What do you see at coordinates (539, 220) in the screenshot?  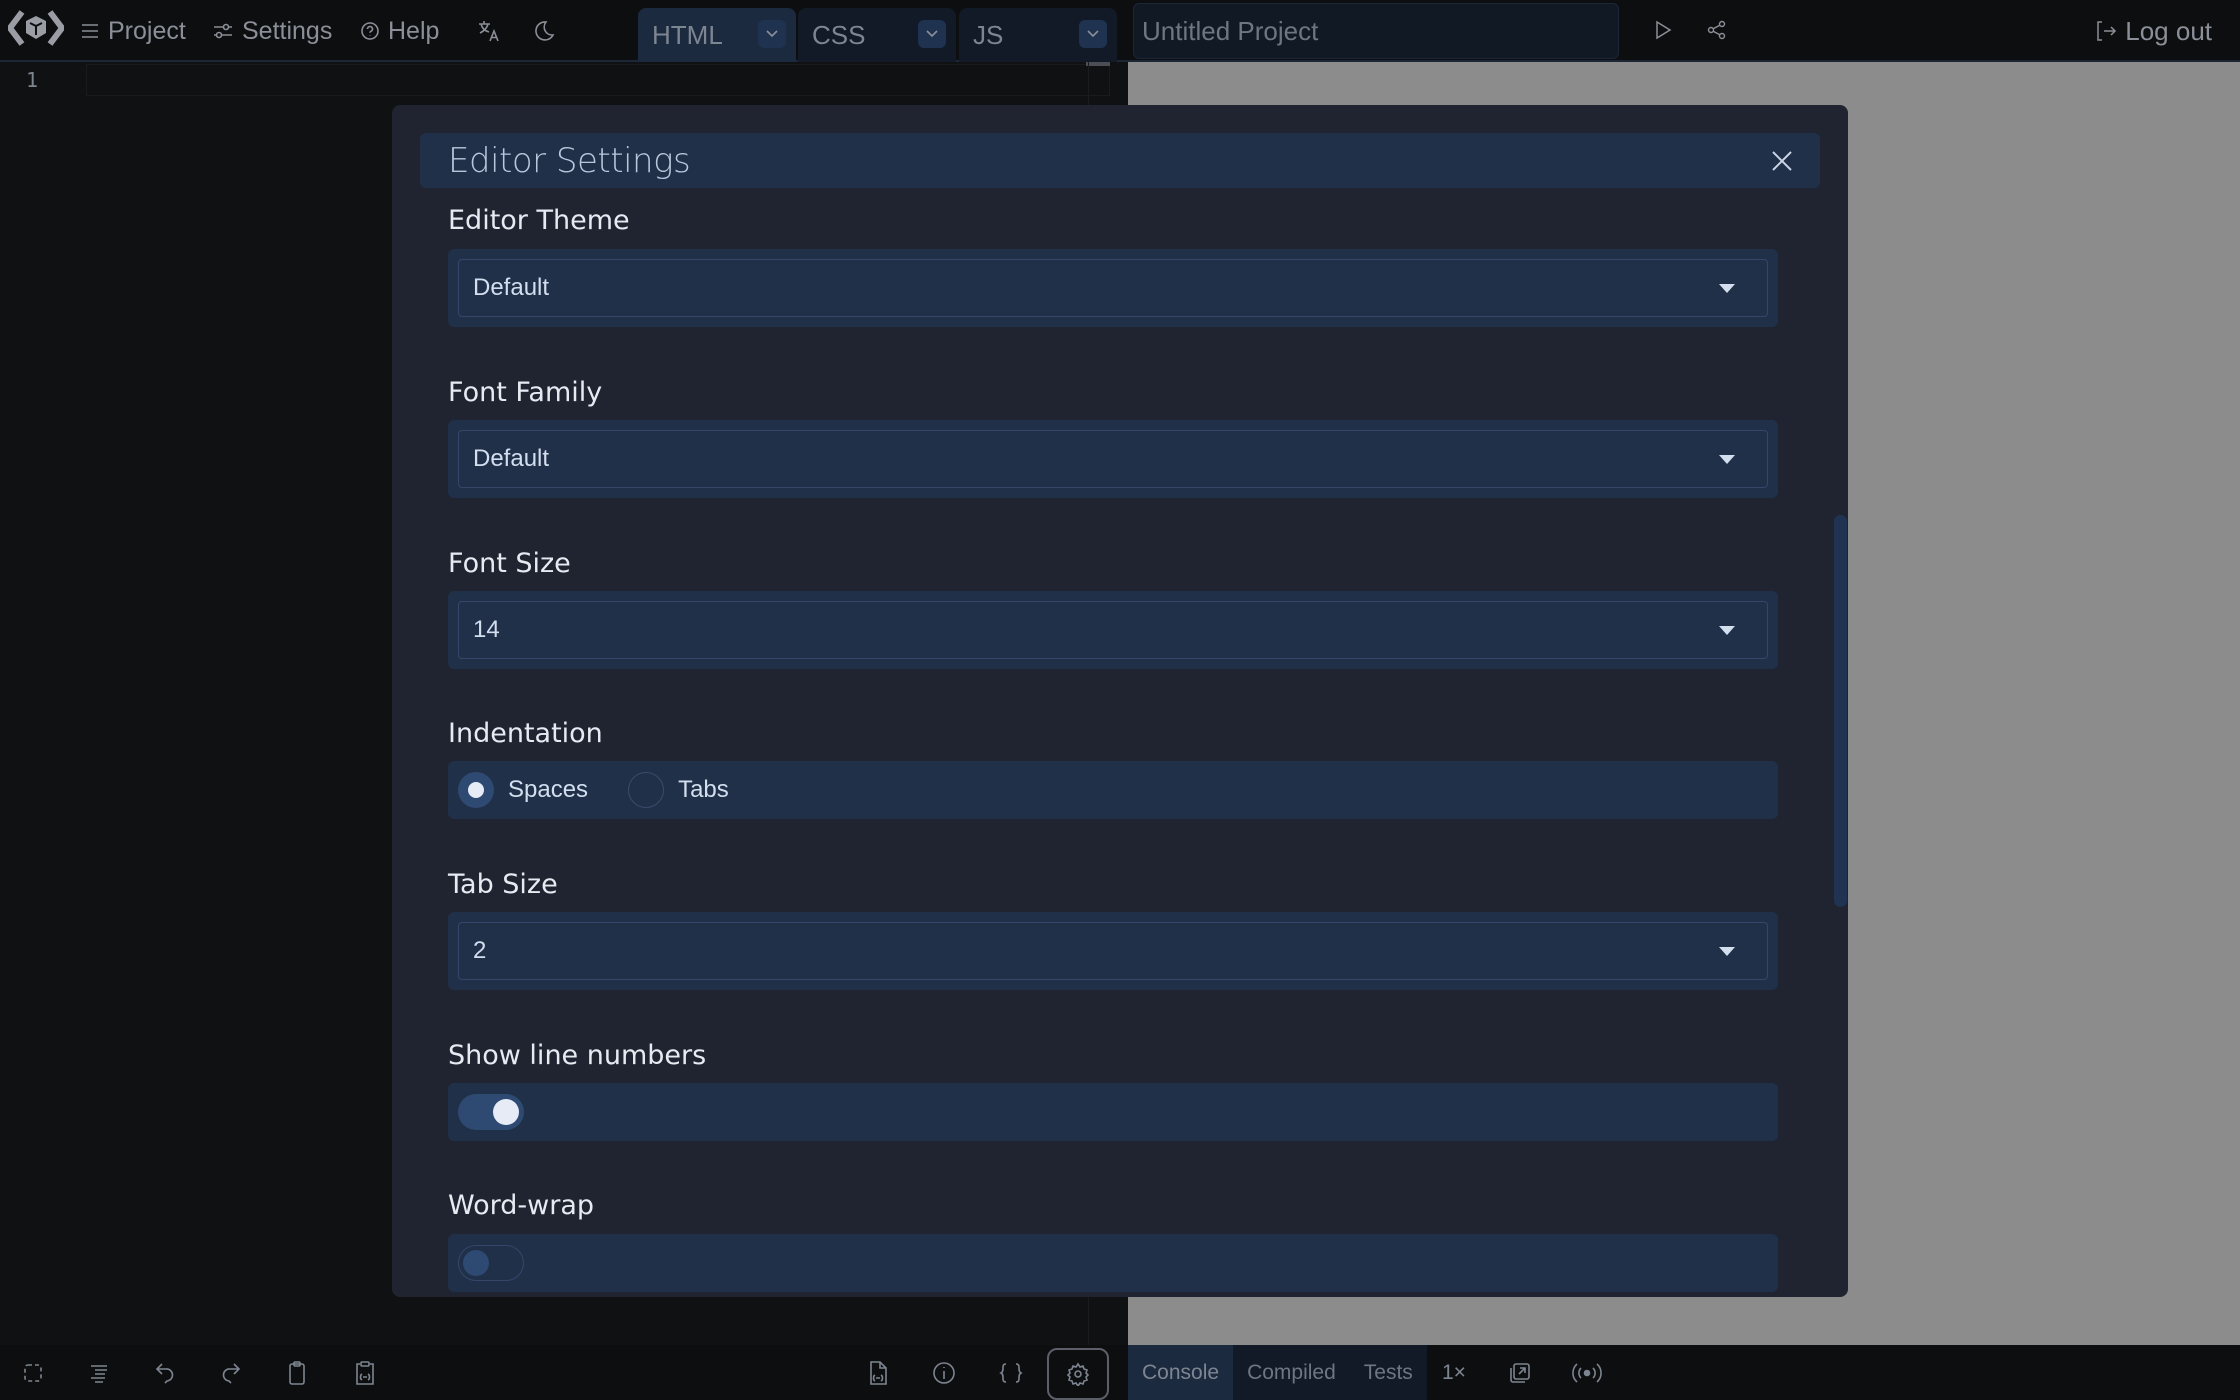 I see `editor-theme-label: Editor Theme` at bounding box center [539, 220].